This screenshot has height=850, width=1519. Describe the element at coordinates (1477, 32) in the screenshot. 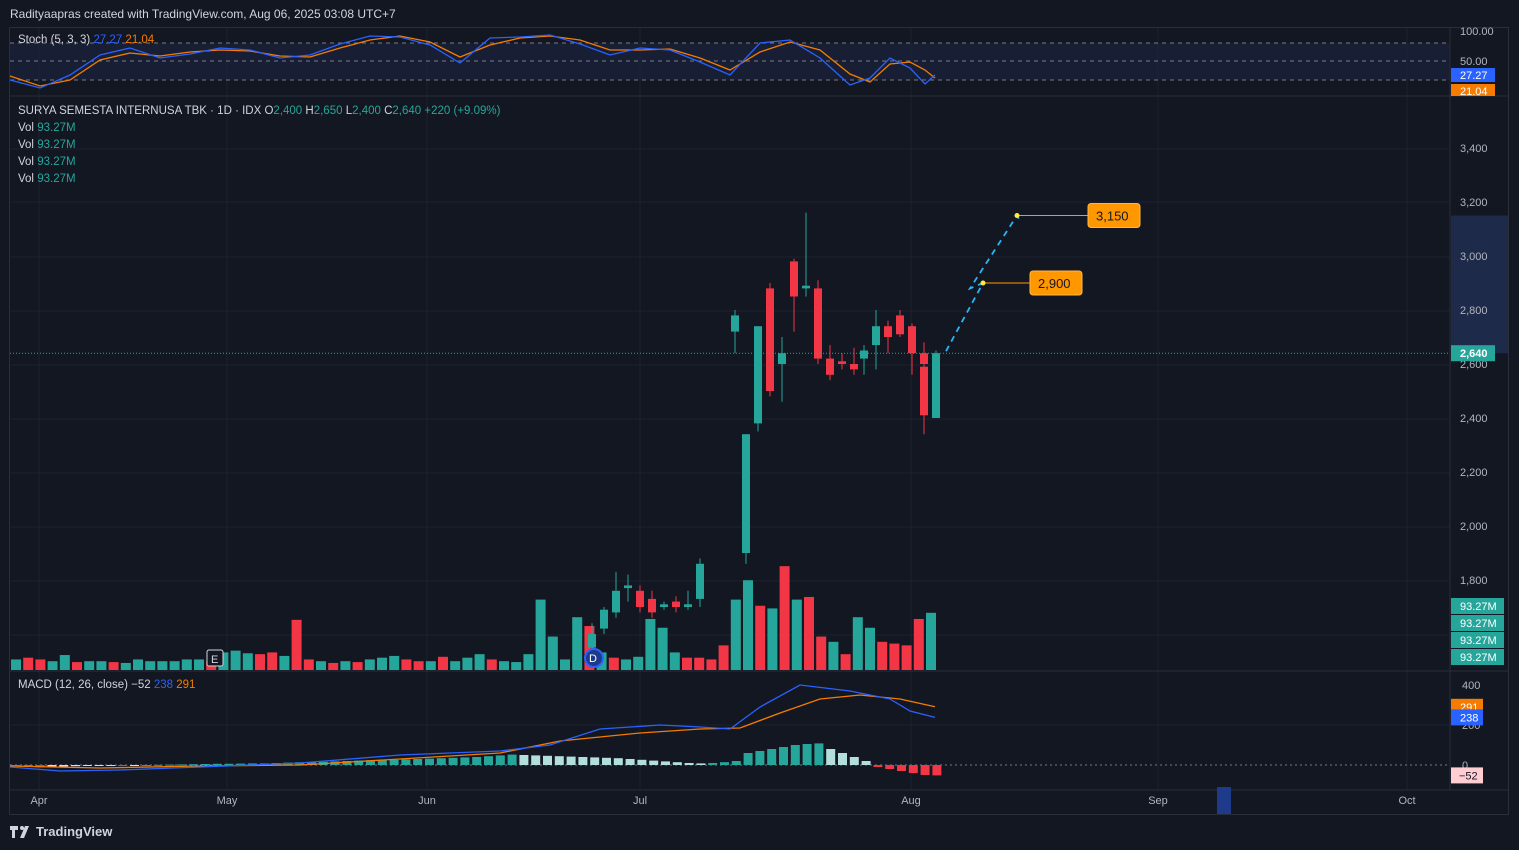

I see `stoch-axis-label: 100.00` at that location.